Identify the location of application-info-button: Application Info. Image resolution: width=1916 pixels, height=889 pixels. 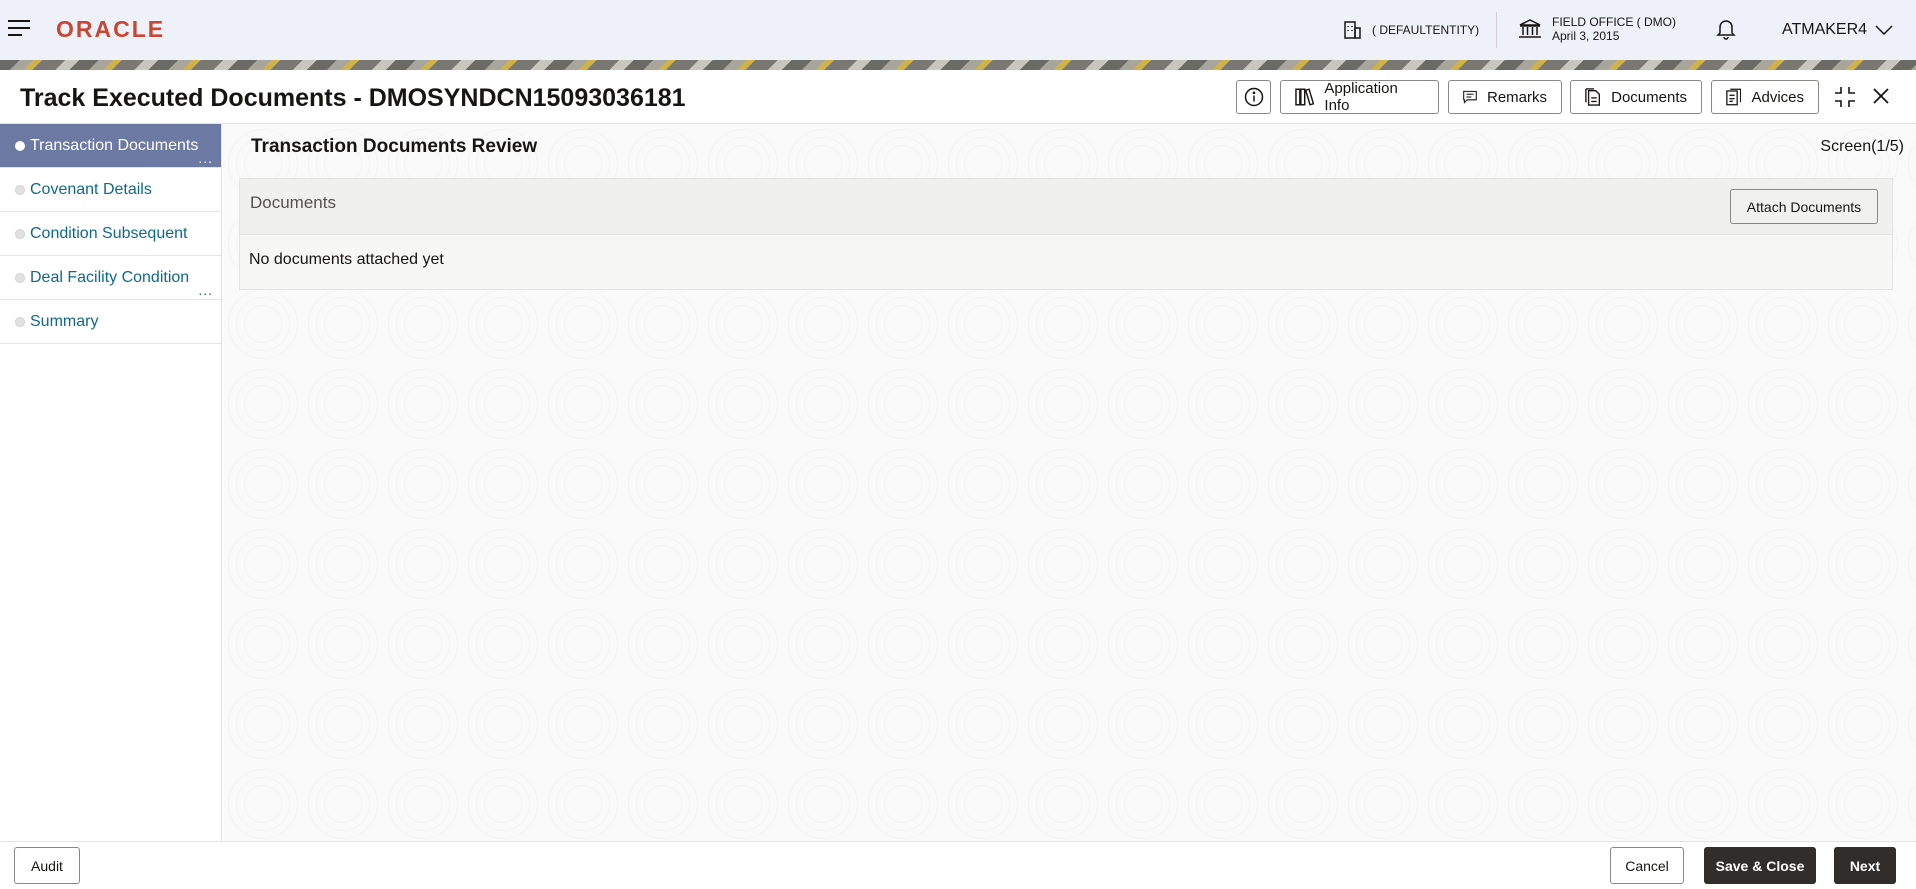
(1359, 97).